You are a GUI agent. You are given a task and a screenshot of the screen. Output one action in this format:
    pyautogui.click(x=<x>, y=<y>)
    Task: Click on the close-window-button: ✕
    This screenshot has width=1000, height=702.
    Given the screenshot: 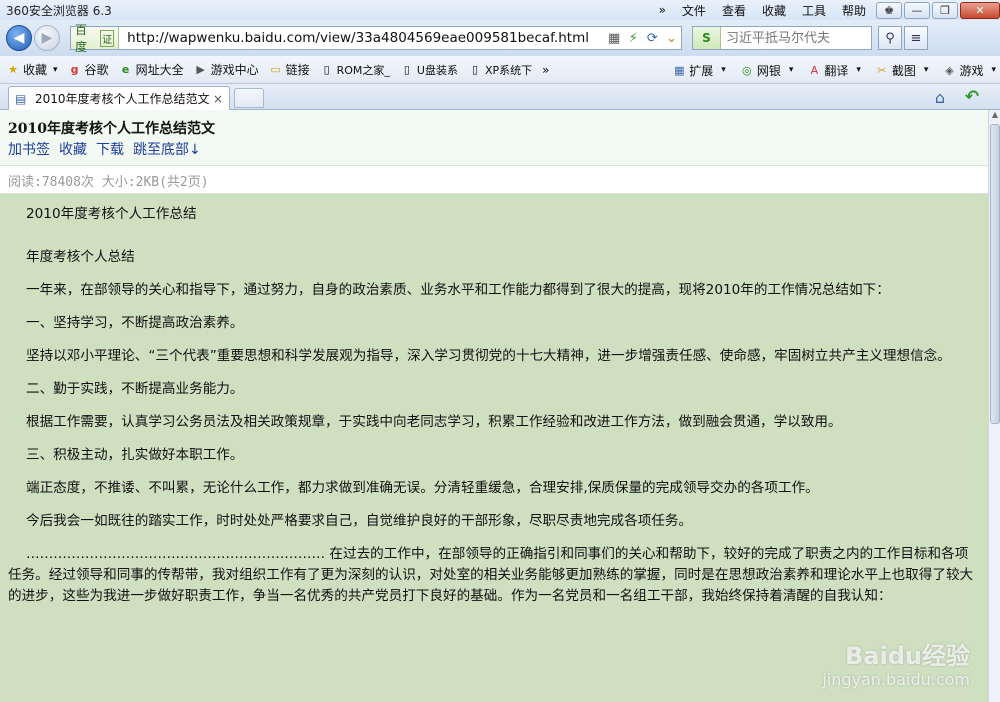 What is the action you would take?
    pyautogui.click(x=980, y=10)
    